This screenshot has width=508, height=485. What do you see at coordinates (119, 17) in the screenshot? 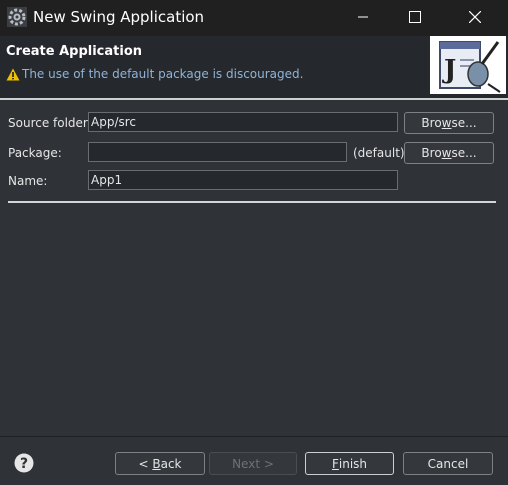
I see `window-title: New Swing Application` at bounding box center [119, 17].